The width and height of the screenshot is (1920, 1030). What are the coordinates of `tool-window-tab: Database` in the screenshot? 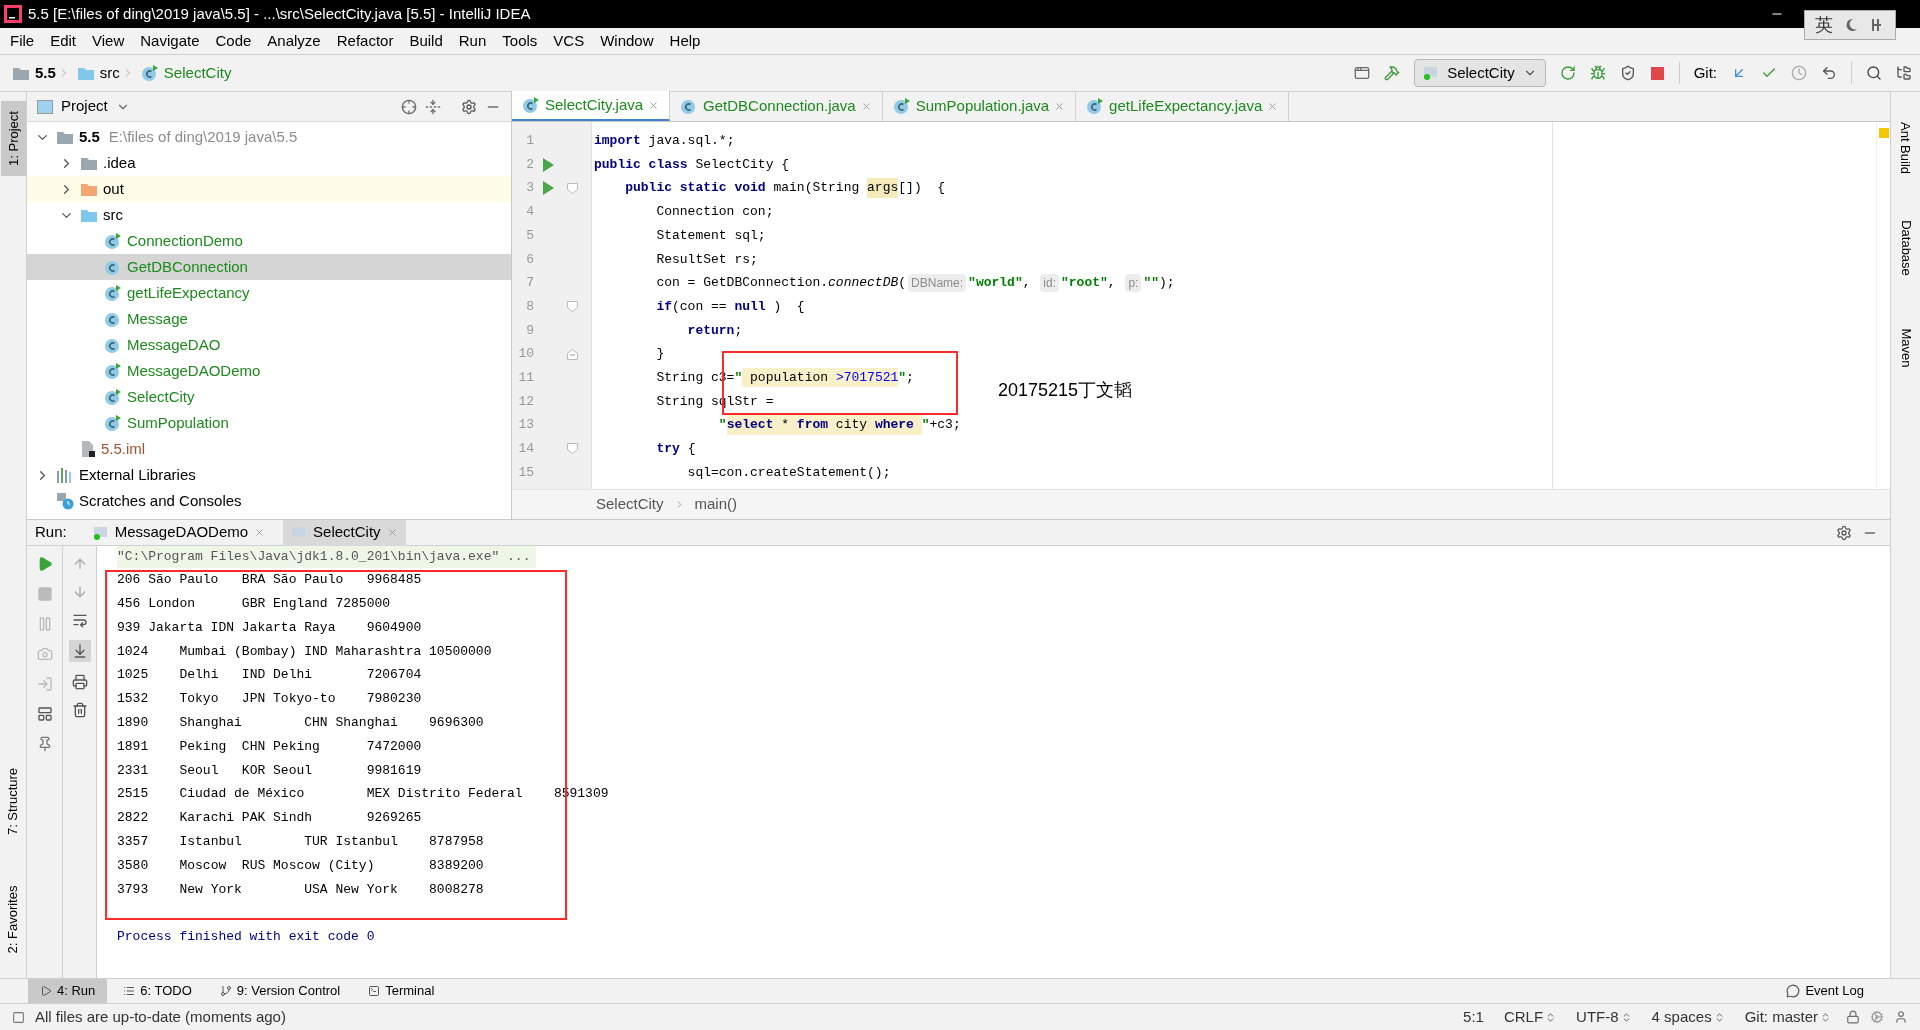 It's located at (1905, 248).